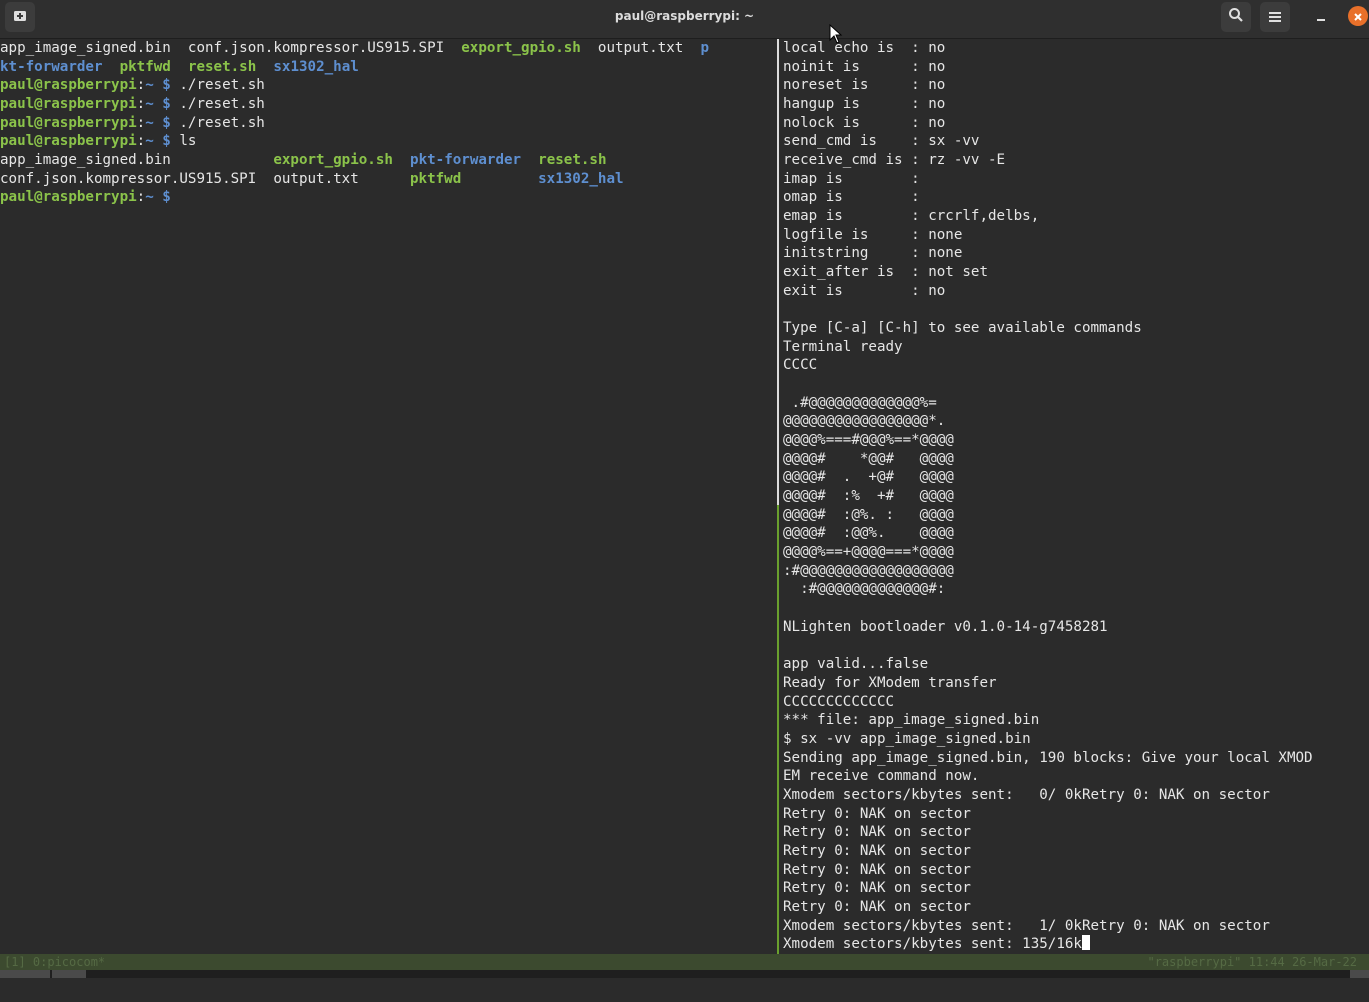 The image size is (1369, 1002). I want to click on terminal-line: EM receive command now., so click(1076, 776).